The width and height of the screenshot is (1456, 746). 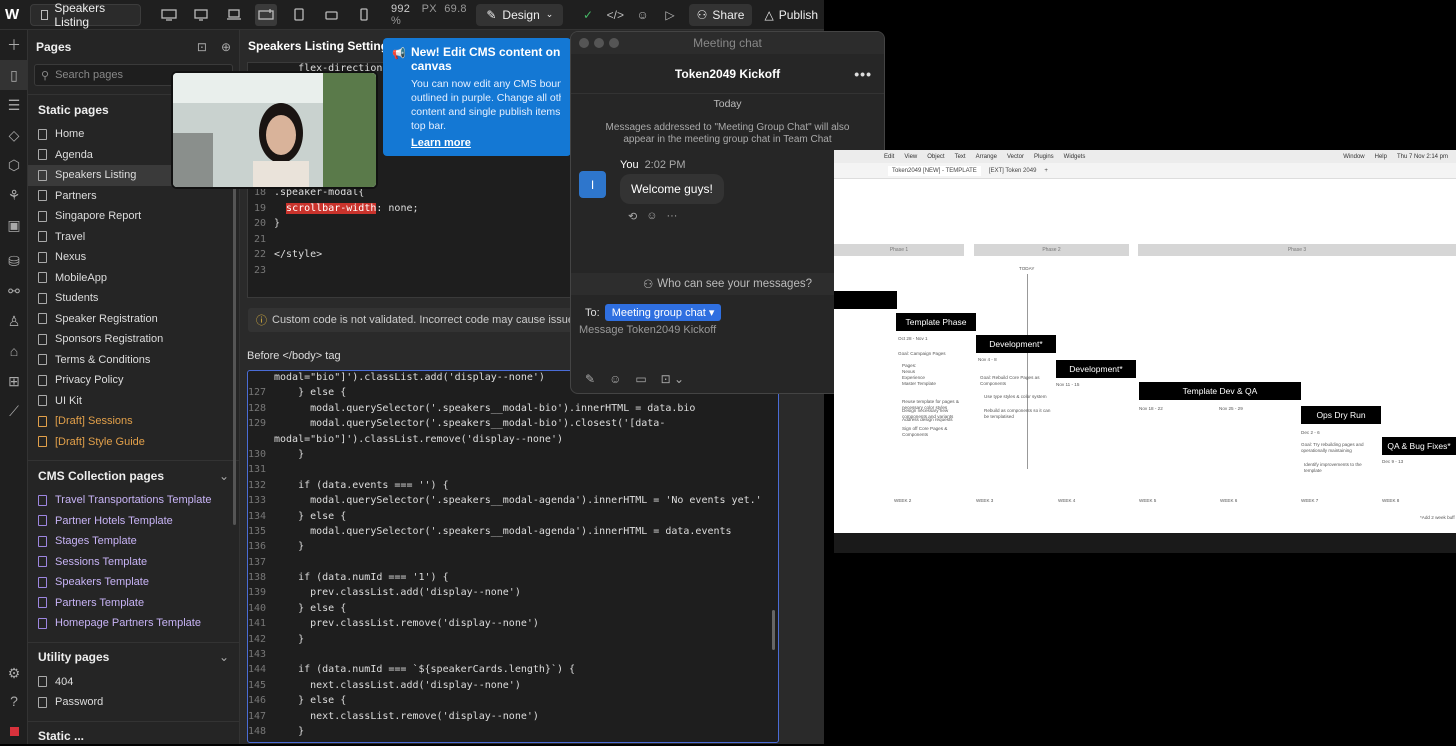 I want to click on tablet-icon, so click(x=298, y=15).